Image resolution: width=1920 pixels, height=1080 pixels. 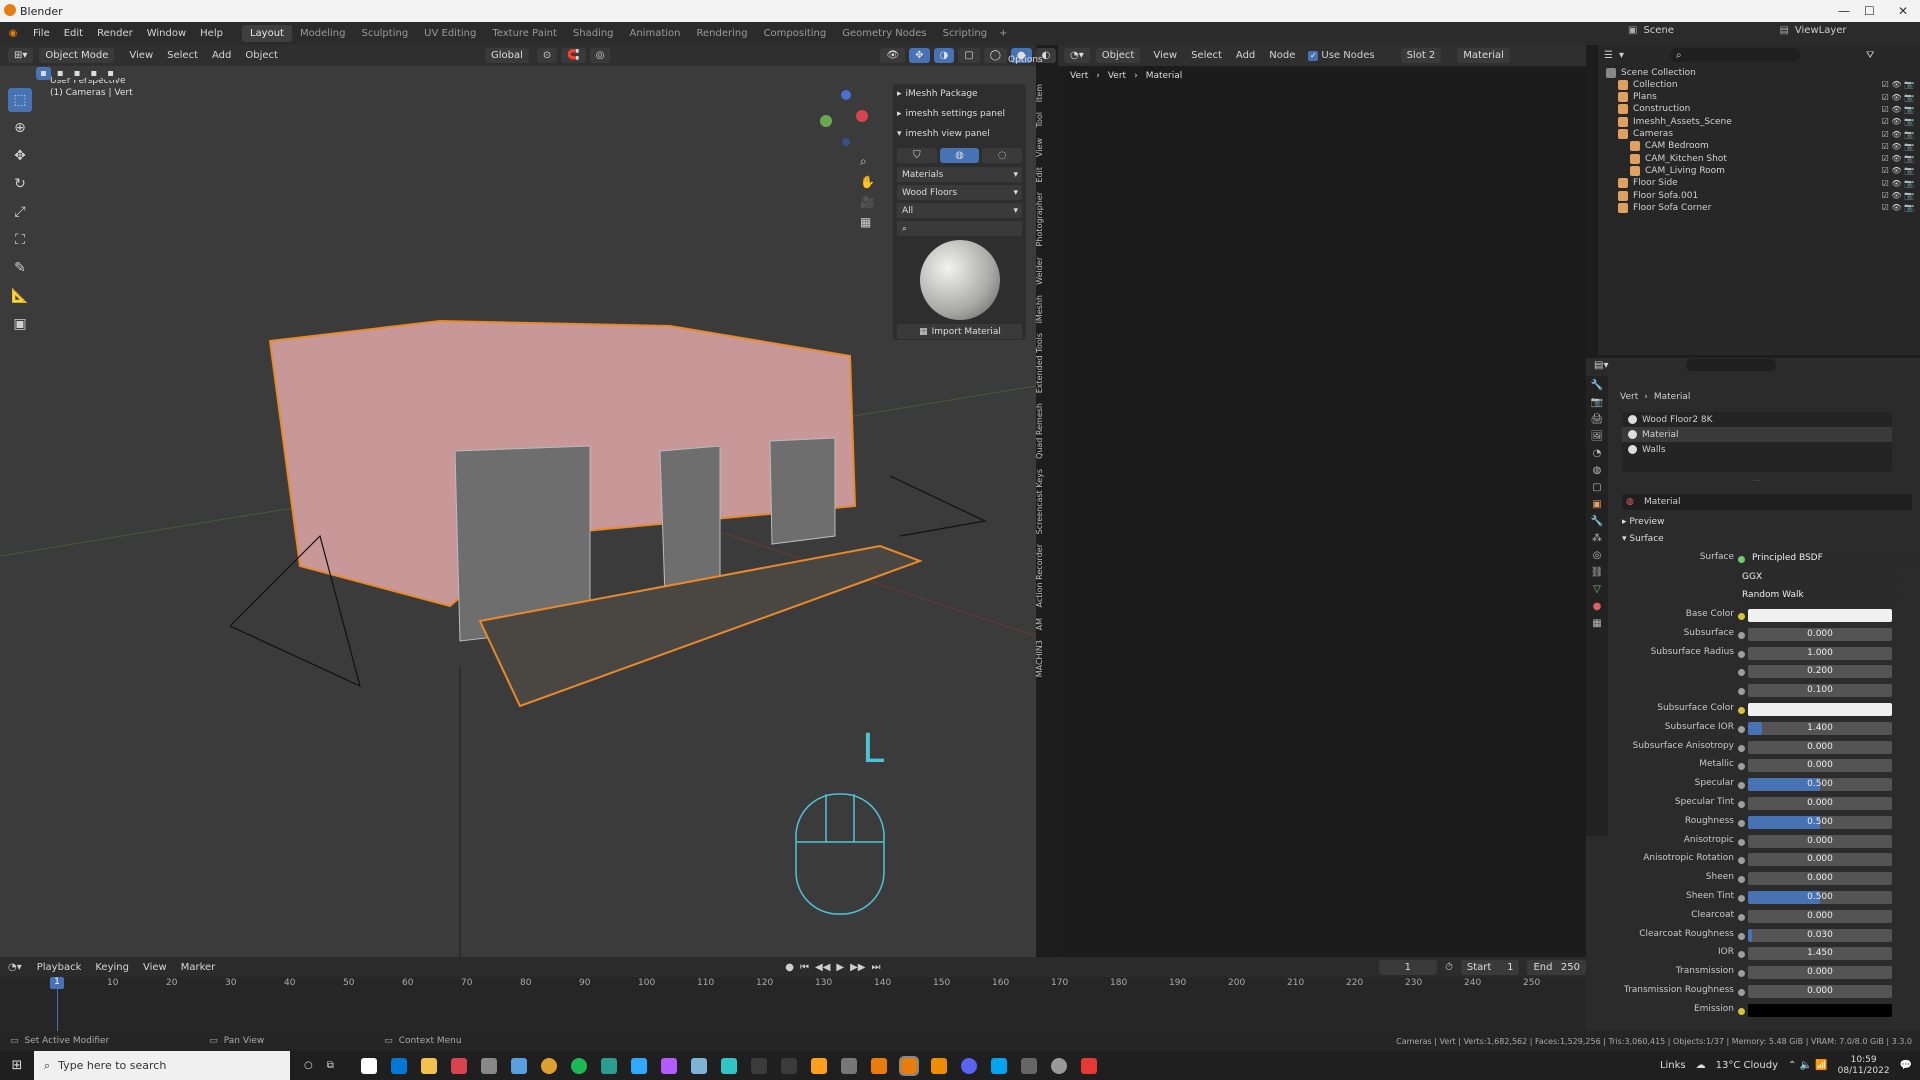 I want to click on tab-layout: Layout, so click(x=266, y=33).